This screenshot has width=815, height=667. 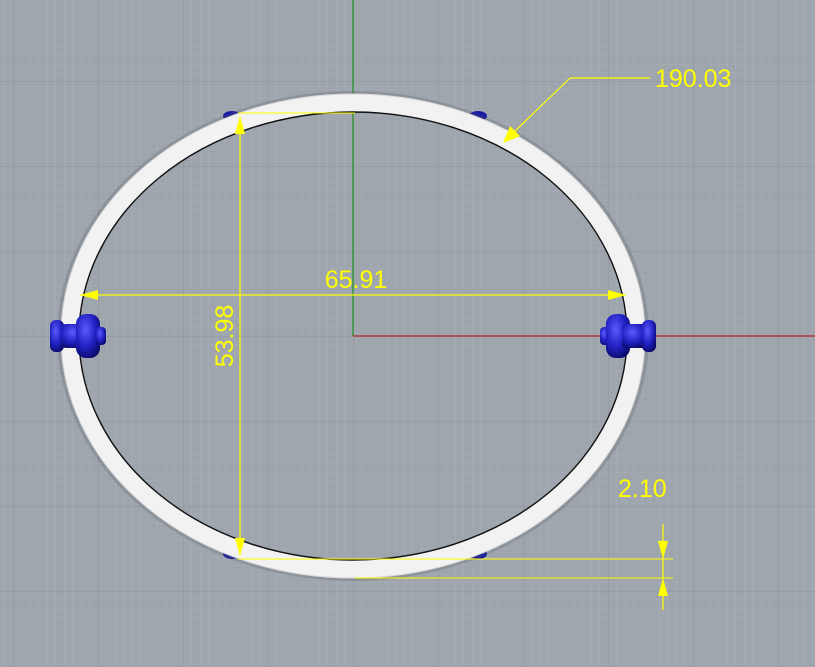 I want to click on width-dimension-label: 65.91, so click(x=356, y=280).